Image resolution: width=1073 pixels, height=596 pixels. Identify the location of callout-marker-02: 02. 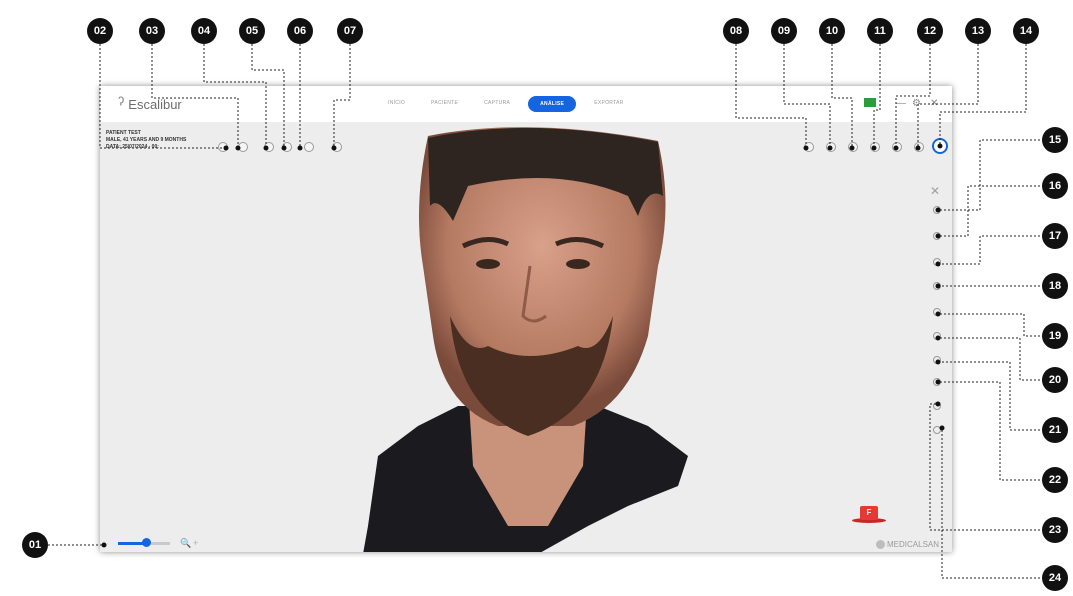
(100, 31).